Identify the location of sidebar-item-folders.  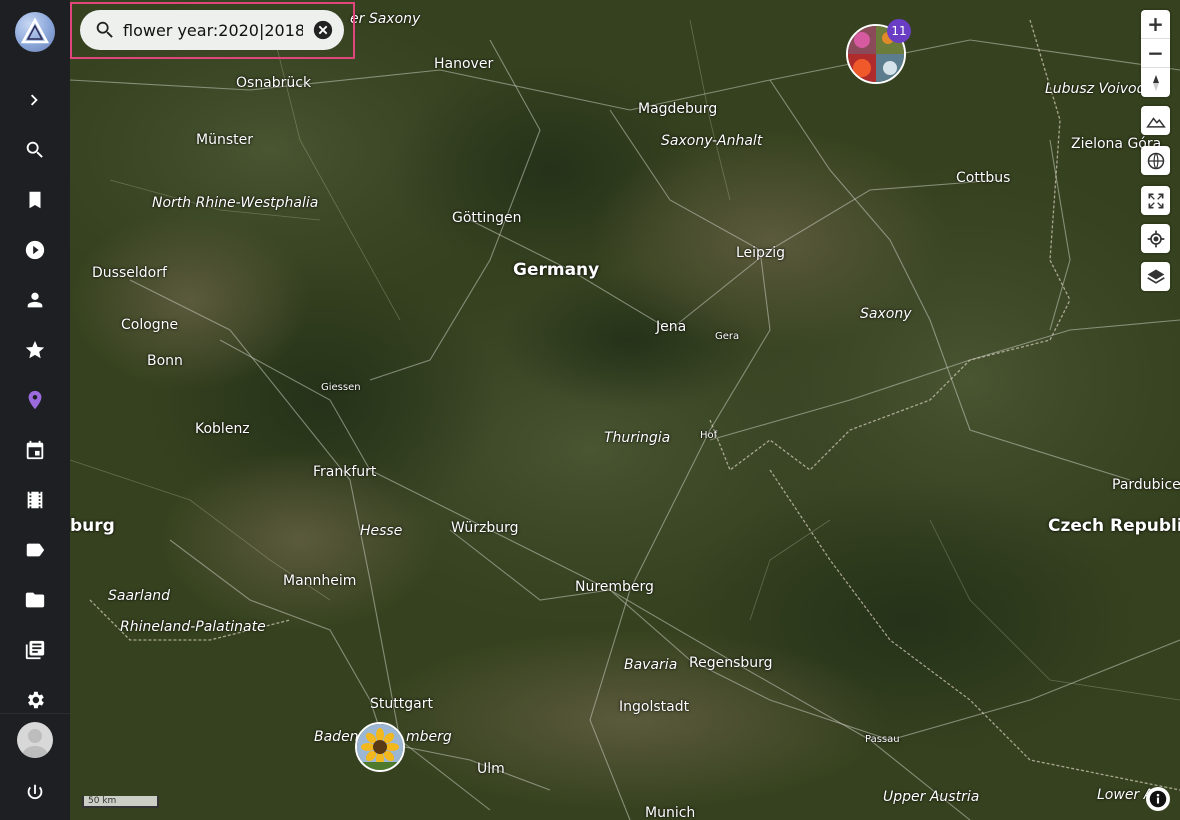
(35, 600).